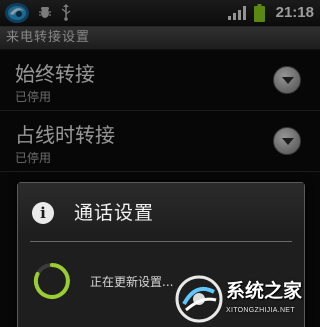 The width and height of the screenshot is (320, 327). I want to click on dialog-title: 通话设置, so click(114, 213).